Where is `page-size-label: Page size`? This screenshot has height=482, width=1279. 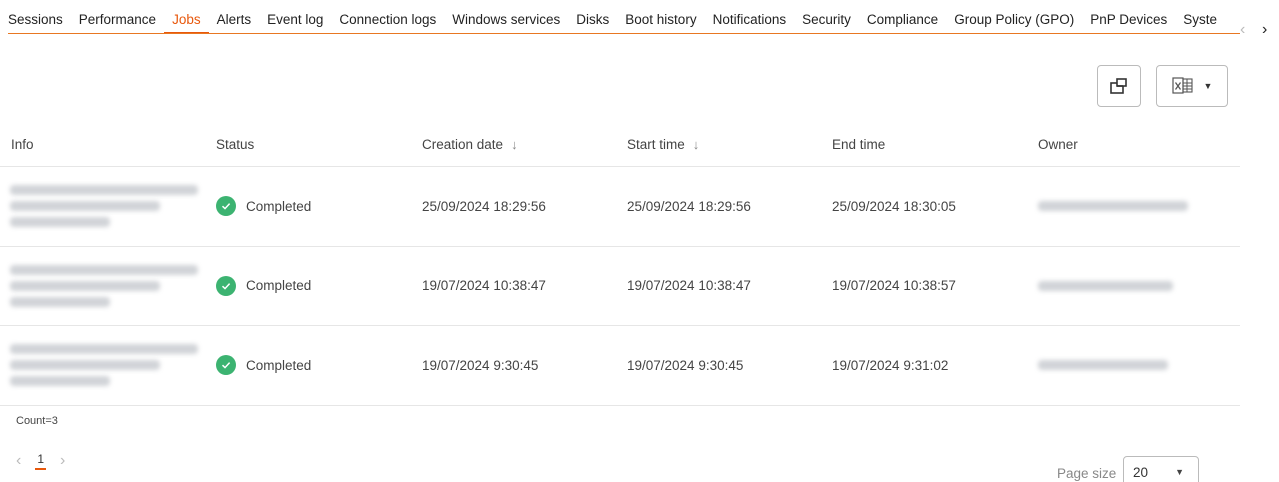
page-size-label: Page size is located at coordinates (1087, 473).